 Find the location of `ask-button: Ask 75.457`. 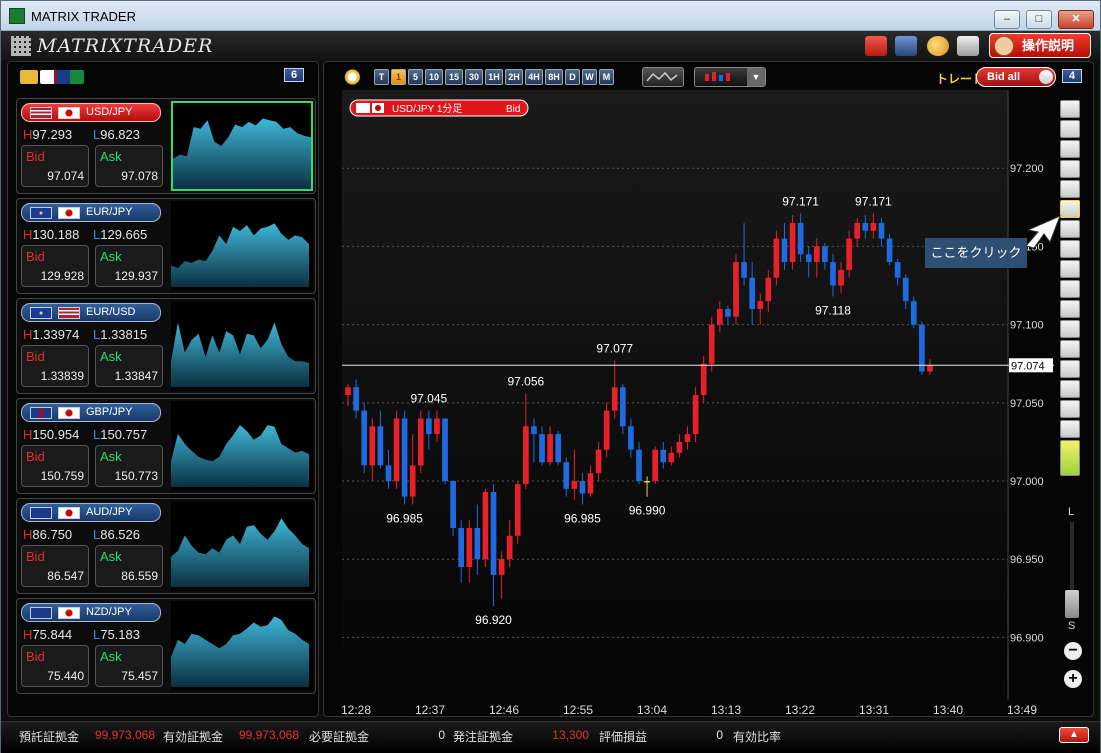

ask-button: Ask 75.457 is located at coordinates (129, 666).